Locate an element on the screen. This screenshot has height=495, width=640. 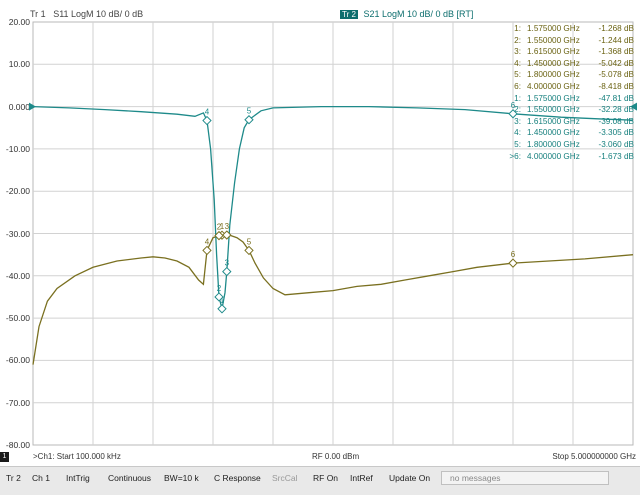
marker-row: 2: 1.550000 GHz -1.244 dB is located at coordinates (571, 41).